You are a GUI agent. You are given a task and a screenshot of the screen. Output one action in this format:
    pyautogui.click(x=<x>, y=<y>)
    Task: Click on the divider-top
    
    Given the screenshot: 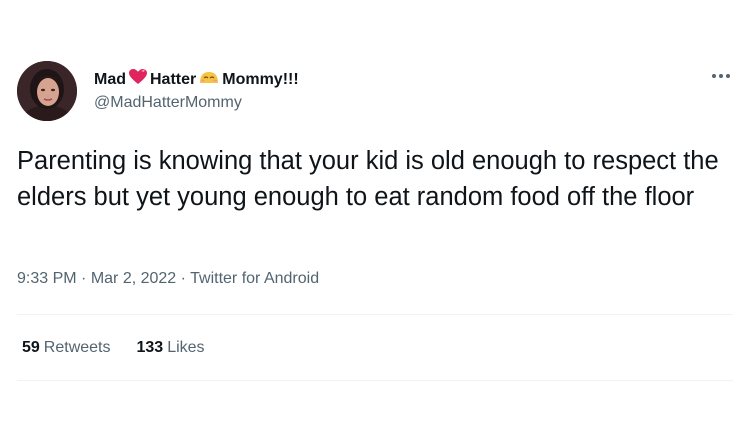 What is the action you would take?
    pyautogui.click(x=375, y=314)
    